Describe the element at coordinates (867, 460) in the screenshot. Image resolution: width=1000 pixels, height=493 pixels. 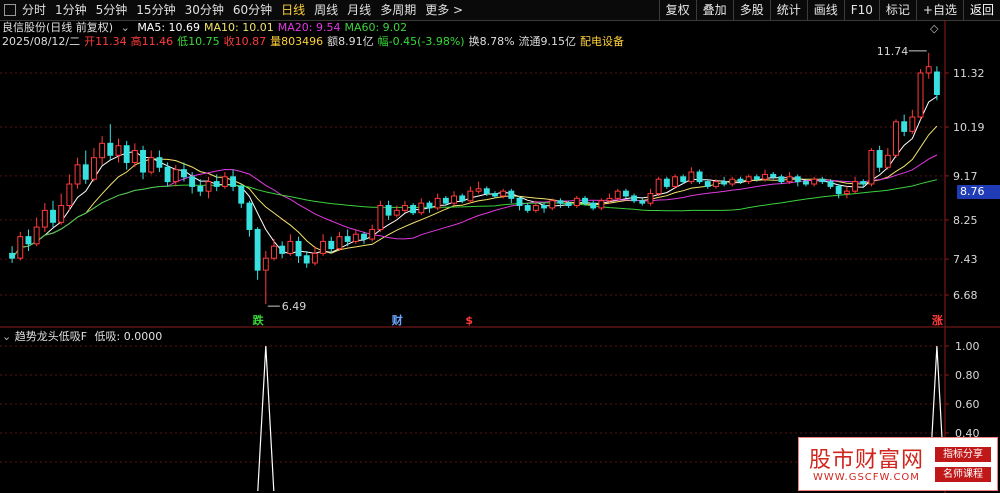
I see `watermark-main: 股市财富网` at that location.